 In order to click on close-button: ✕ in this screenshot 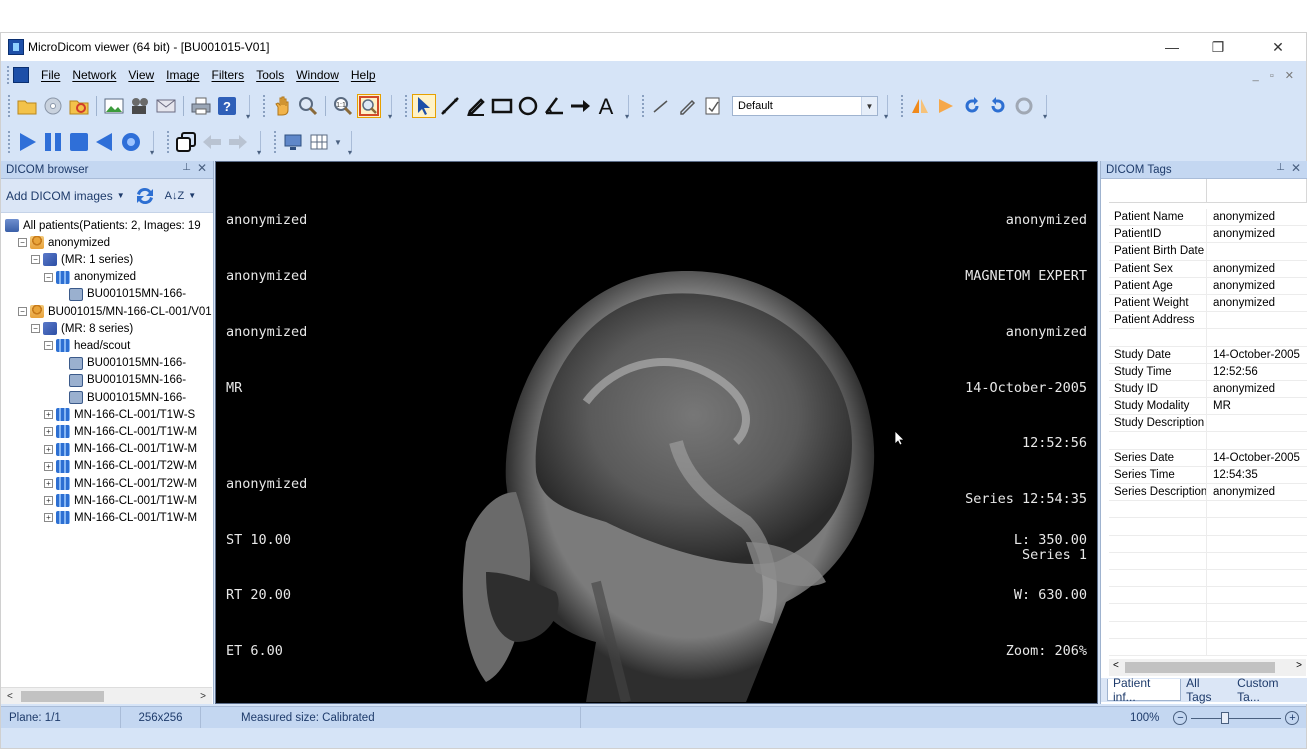, I will do `click(1278, 47)`.